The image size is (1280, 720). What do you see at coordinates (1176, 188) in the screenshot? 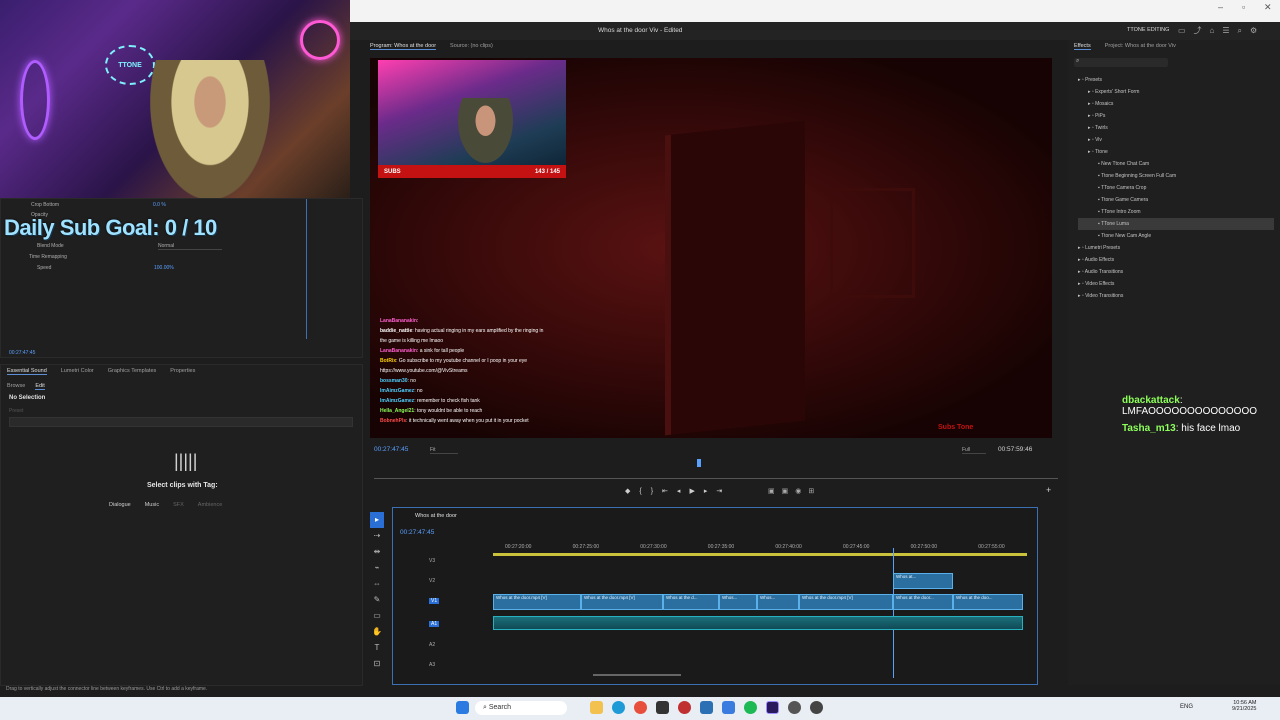
I see `effects-tree-item: ▪ TTone Camera Crop` at bounding box center [1176, 188].